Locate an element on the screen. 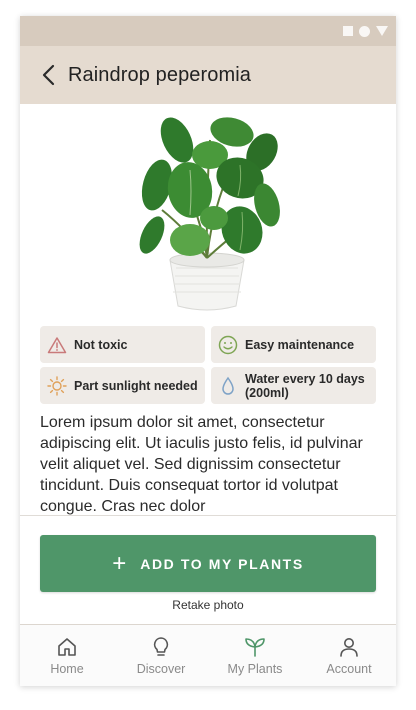 The image size is (416, 710). nav-label: Home is located at coordinates (67, 669).